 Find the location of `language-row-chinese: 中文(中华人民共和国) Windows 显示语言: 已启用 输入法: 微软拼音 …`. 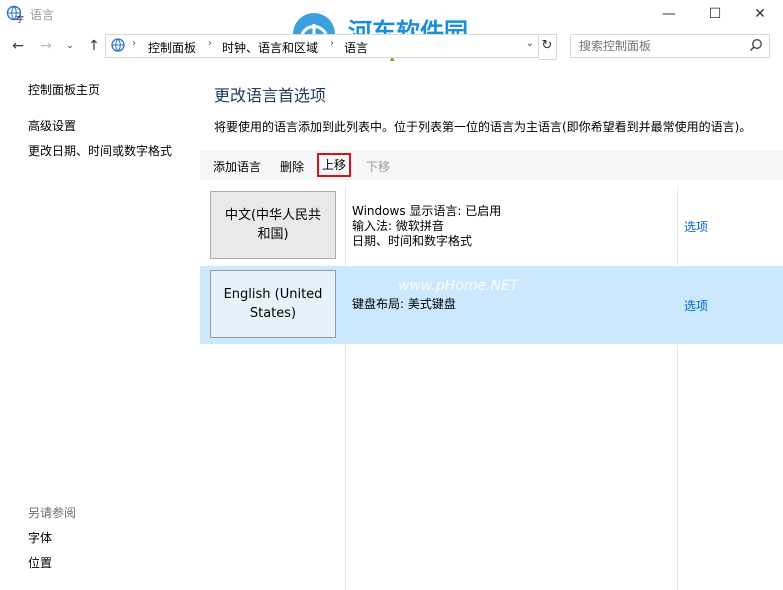

language-row-chinese: 中文(中华人民共和国) Windows 显示语言: 已启用 输入法: 微软拼音 … is located at coordinates (491, 226).